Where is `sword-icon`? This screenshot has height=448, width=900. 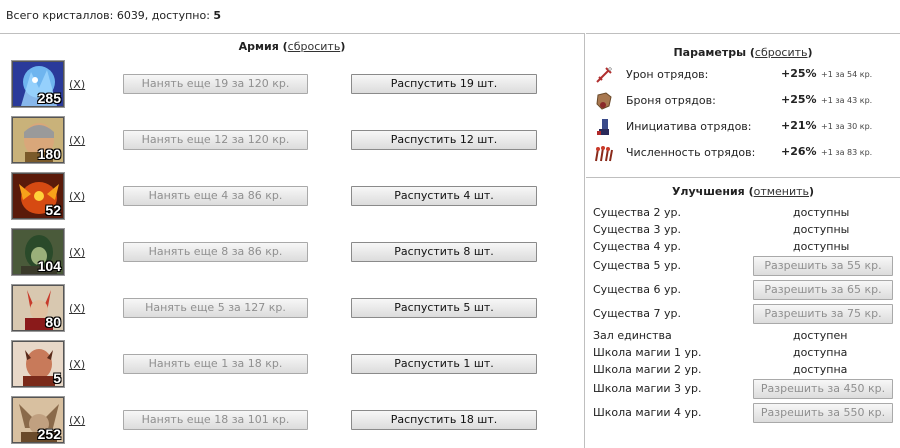 sword-icon is located at coordinates (604, 74).